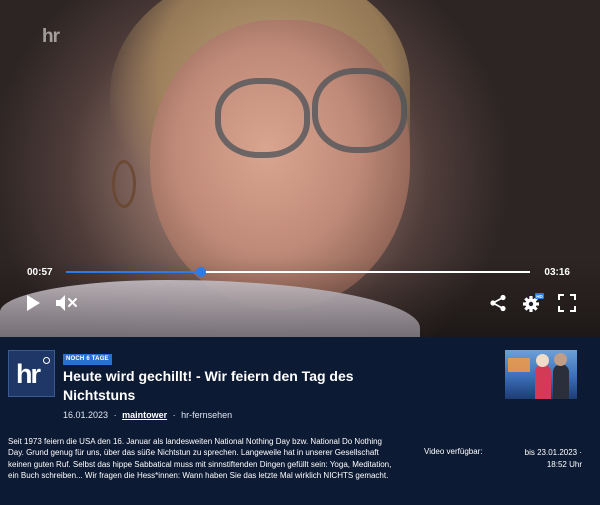 The height and width of the screenshot is (505, 600). What do you see at coordinates (561, 381) in the screenshot?
I see `thumbnail-presenter-right` at bounding box center [561, 381].